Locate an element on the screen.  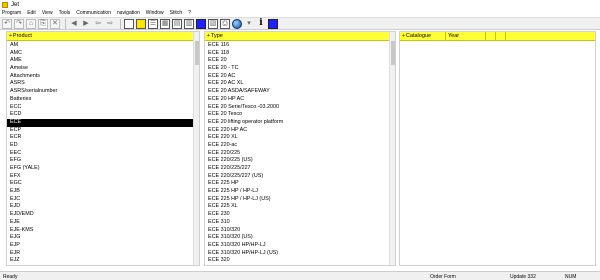
type-list-item: ECE 320 is located at coordinates (300, 261).